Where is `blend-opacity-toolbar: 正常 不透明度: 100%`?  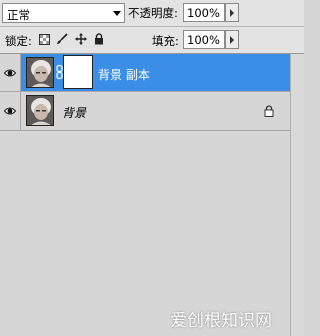
blend-opacity-toolbar: 正常 不透明度: 100% is located at coordinates (152, 13).